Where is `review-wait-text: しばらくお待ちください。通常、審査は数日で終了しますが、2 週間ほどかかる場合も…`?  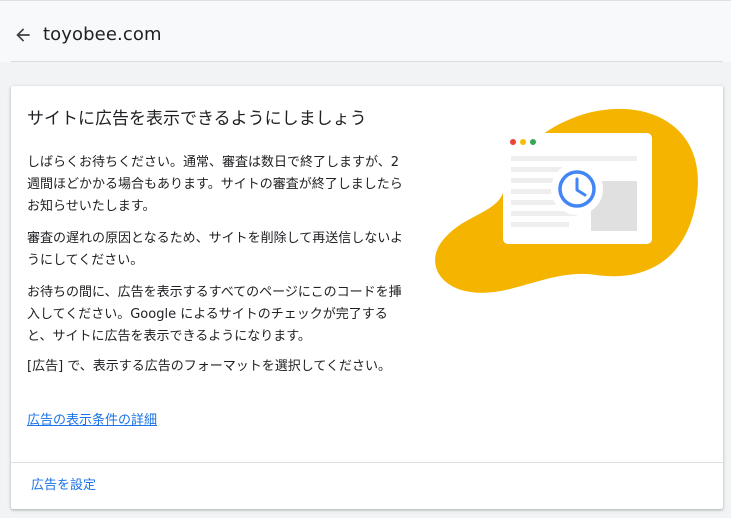 review-wait-text: しばらくお待ちください。通常、審査は数日で終了しますが、2 週間ほどかかる場合も… is located at coordinates (215, 184).